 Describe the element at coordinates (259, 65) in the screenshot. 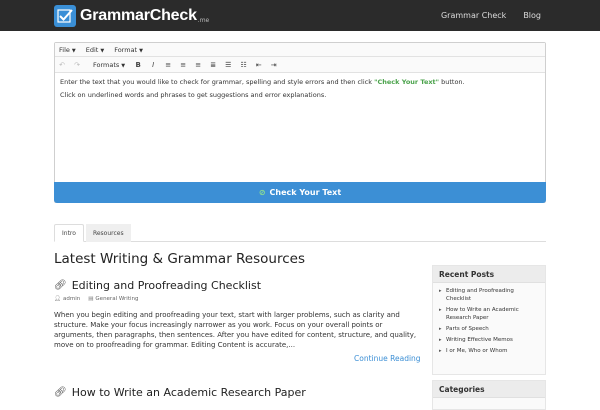

I see `outdent-icon: ⇤` at that location.